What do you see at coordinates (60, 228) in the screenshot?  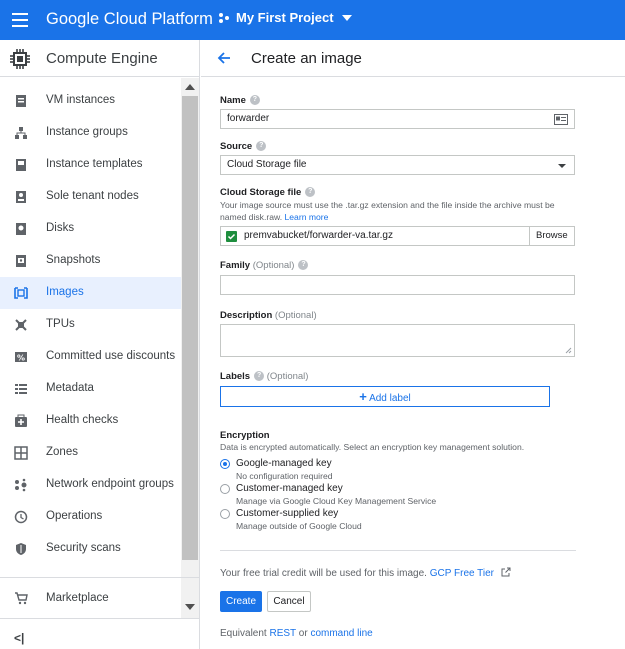 I see `sidebar-item-label: Disks` at bounding box center [60, 228].